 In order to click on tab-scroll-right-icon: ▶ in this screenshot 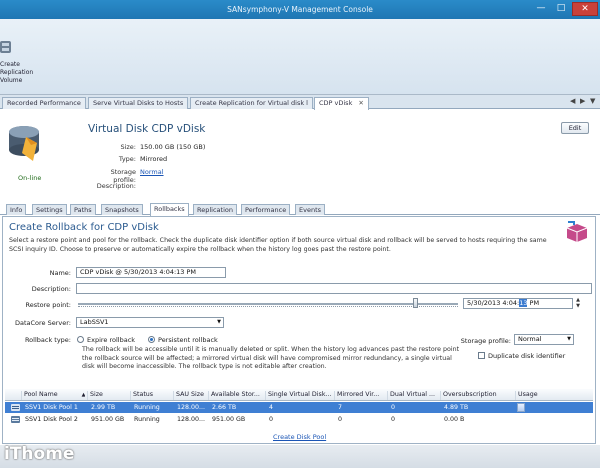, I will do `click(582, 101)`.